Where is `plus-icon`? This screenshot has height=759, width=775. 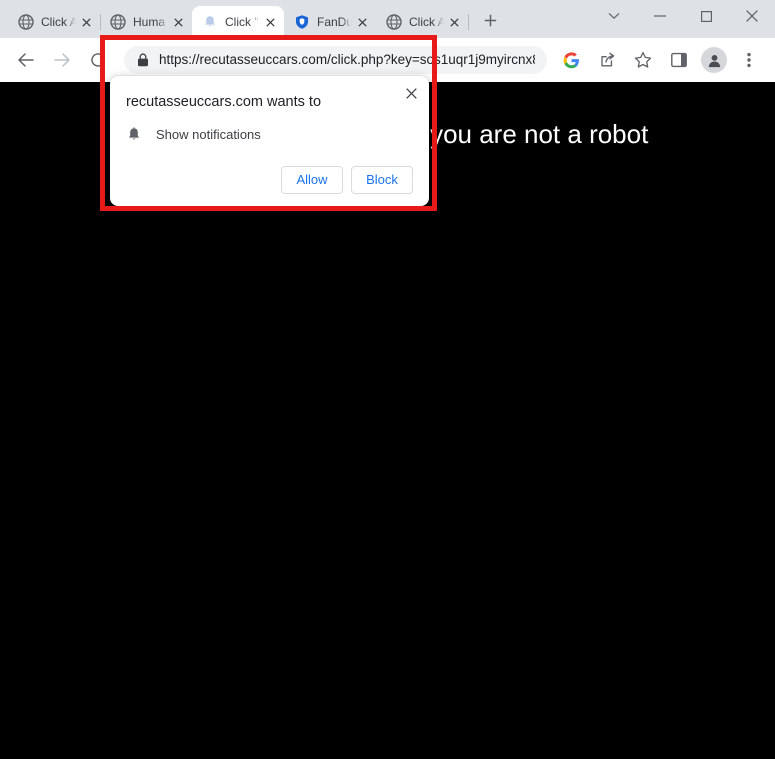 plus-icon is located at coordinates (490, 20).